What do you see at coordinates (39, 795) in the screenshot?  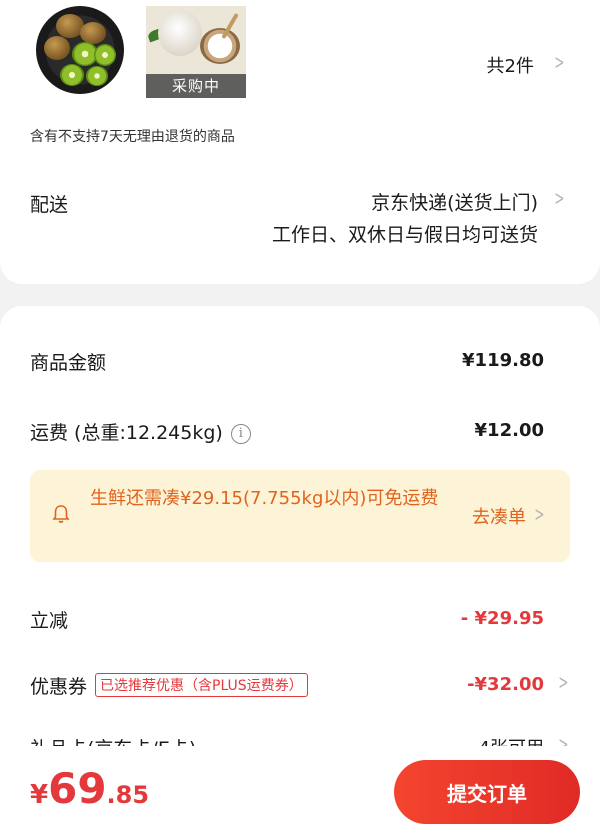 I see `currency-symbol: ¥` at bounding box center [39, 795].